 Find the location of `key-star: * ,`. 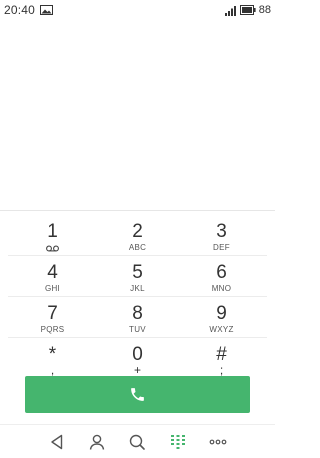

key-star: * , is located at coordinates (52, 358).